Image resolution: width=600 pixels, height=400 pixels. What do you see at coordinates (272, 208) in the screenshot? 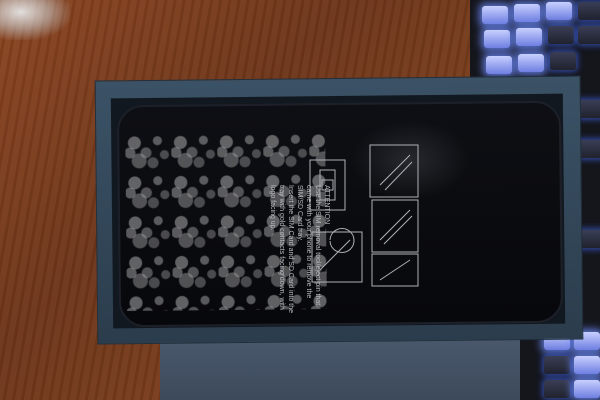
I see `film-line: logo facing up.` at bounding box center [272, 208].